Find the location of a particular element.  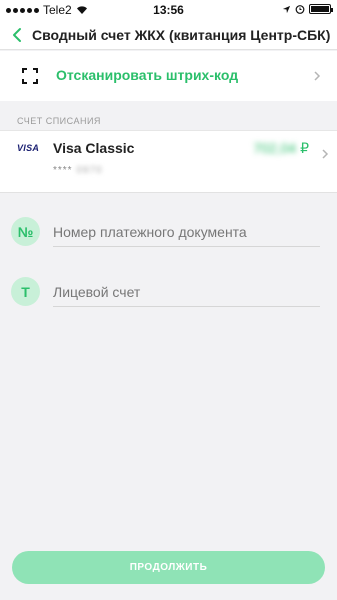

visa-logo: VISA is located at coordinates (28, 148).